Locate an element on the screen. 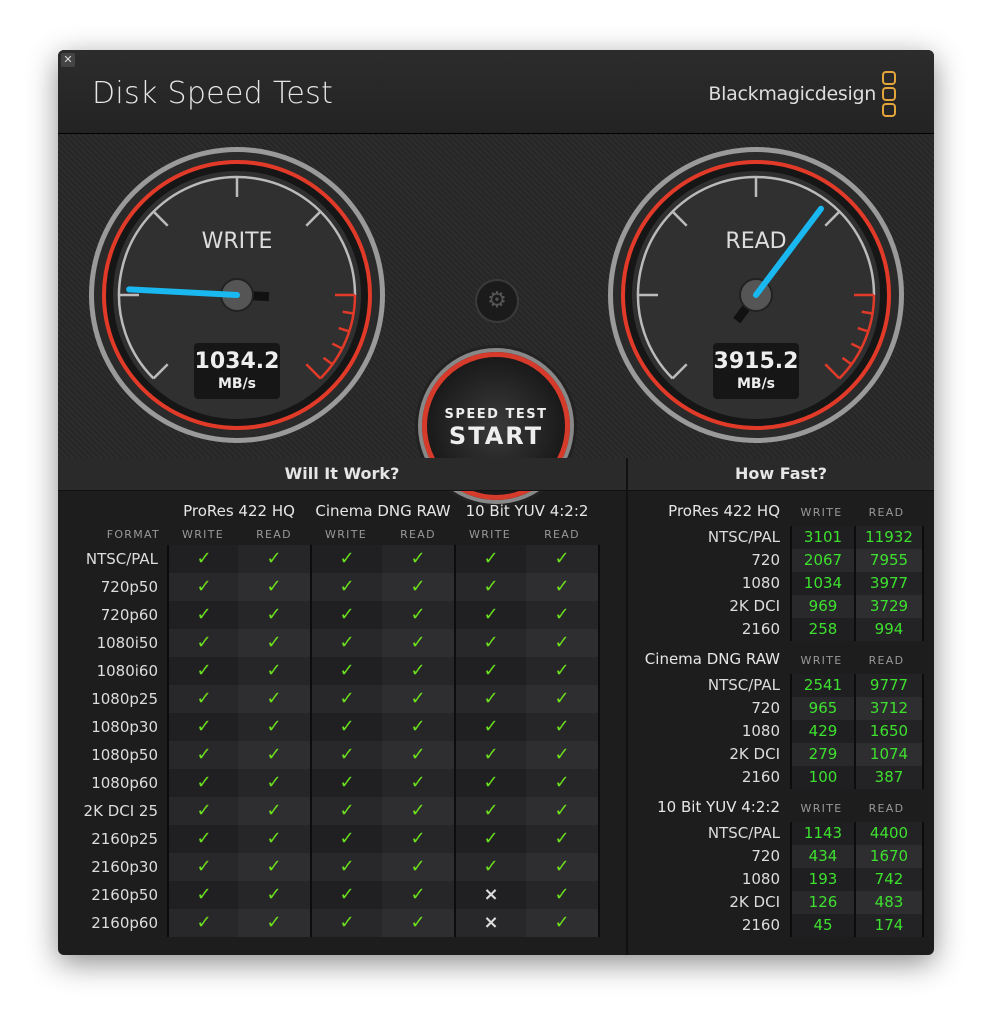  close-icon: ✕ is located at coordinates (68, 60).